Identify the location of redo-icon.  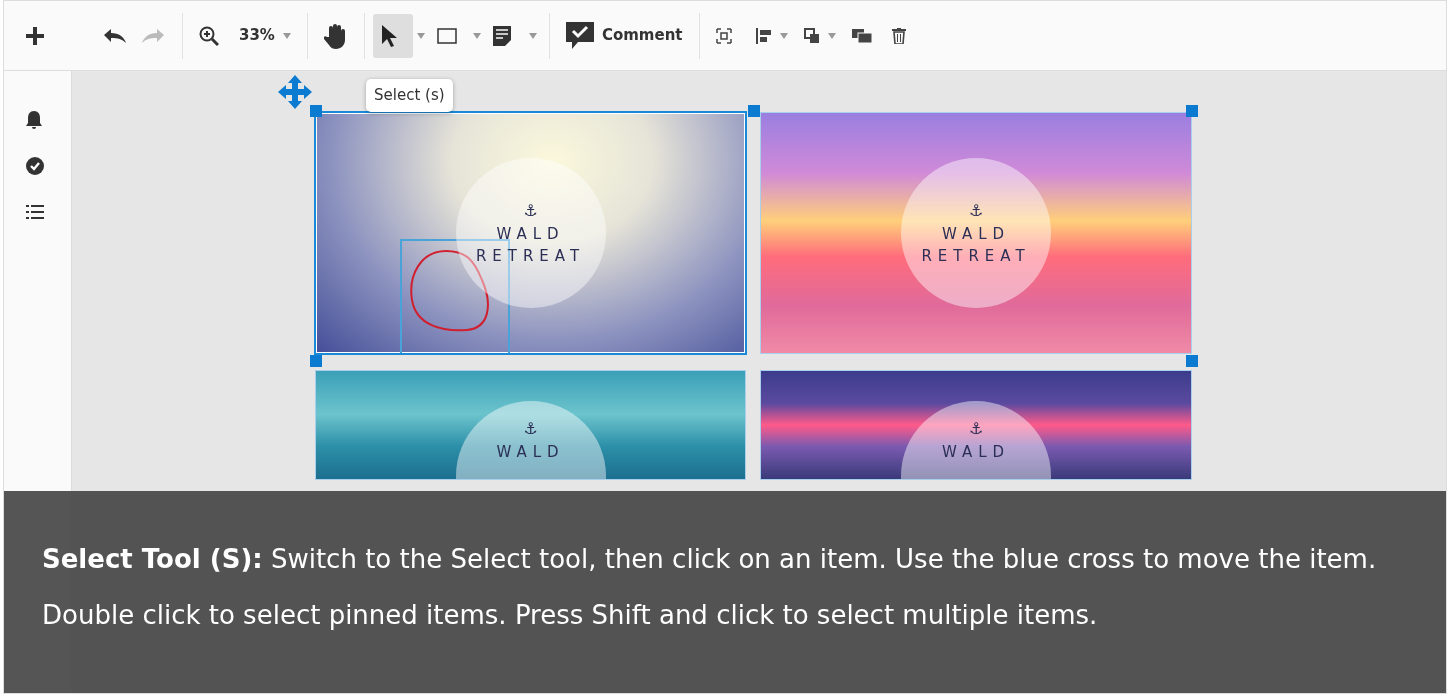
(154, 35).